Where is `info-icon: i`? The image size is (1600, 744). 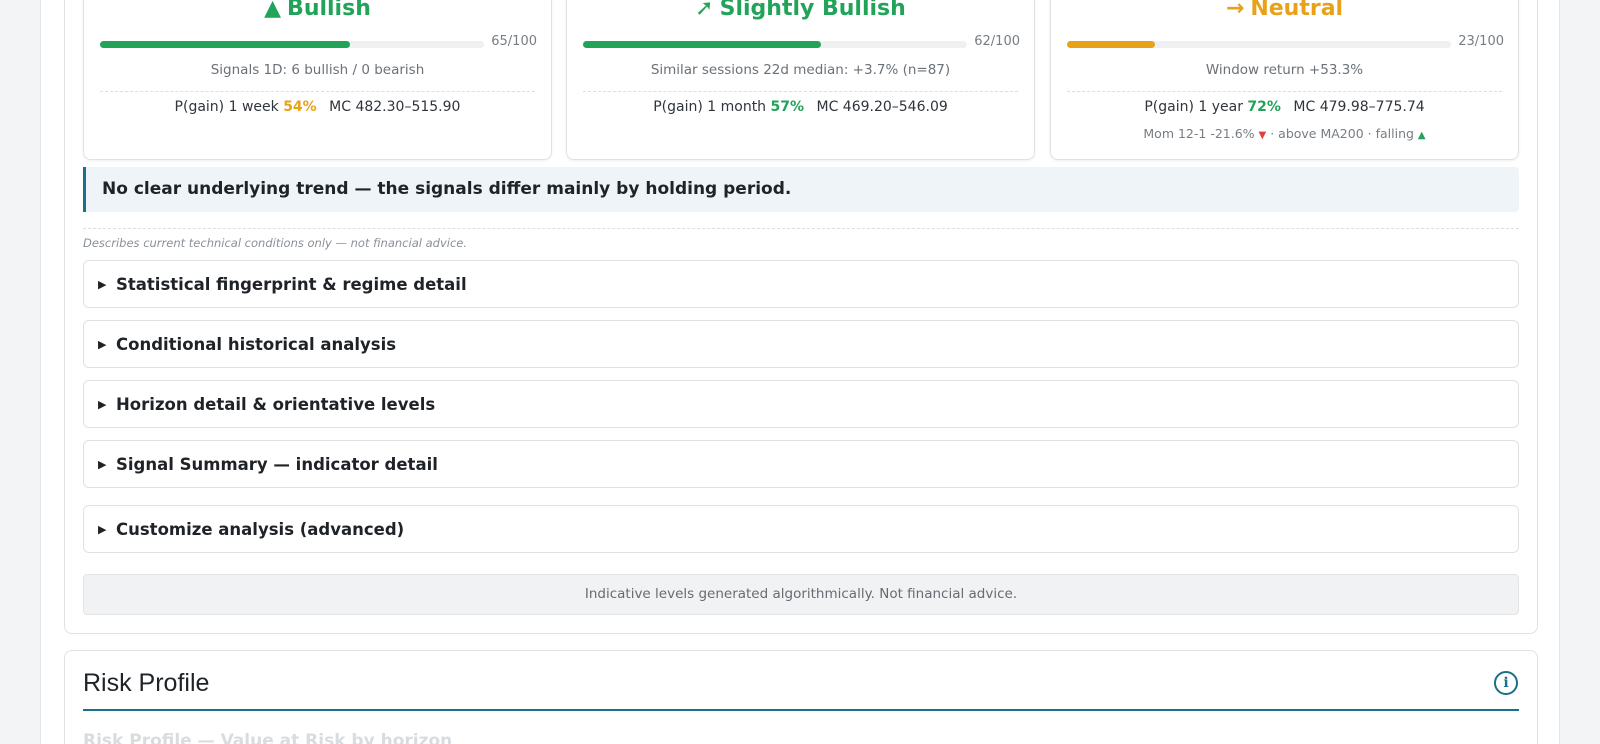
info-icon: i is located at coordinates (1506, 683).